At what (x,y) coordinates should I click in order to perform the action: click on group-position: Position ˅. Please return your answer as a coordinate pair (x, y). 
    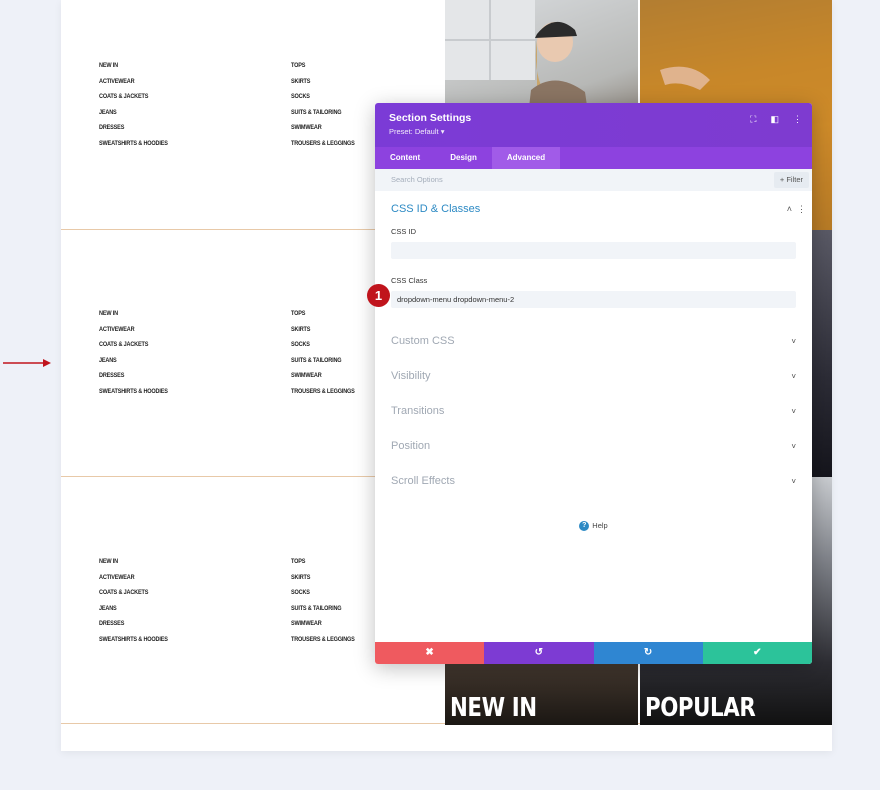
    Looking at the image, I should click on (593, 446).